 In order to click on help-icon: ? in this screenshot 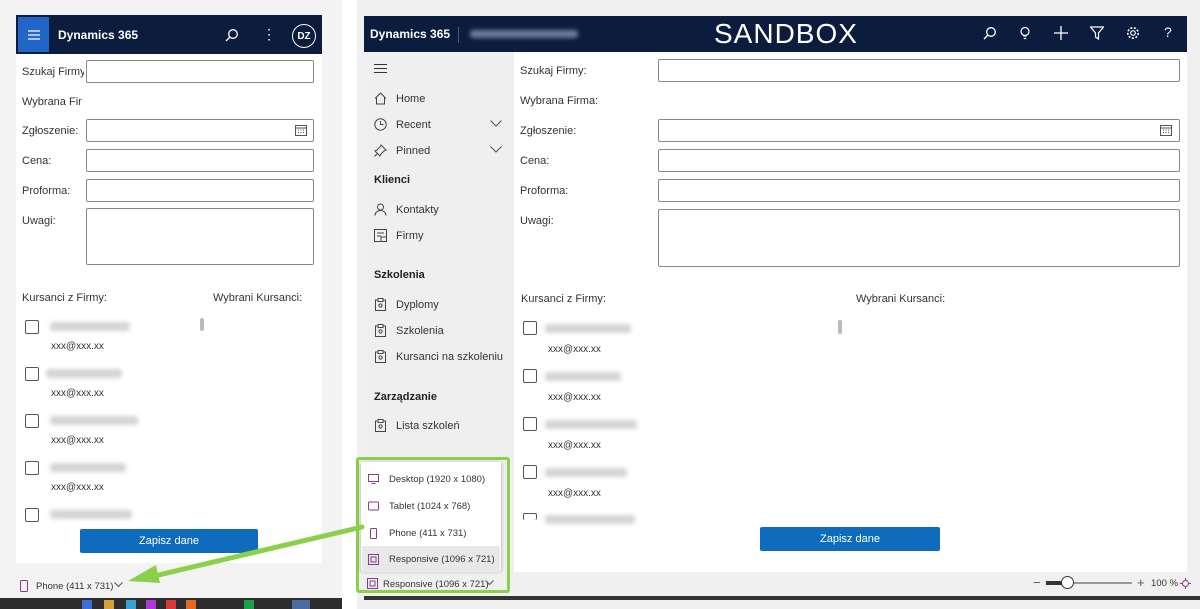, I will do `click(1168, 32)`.